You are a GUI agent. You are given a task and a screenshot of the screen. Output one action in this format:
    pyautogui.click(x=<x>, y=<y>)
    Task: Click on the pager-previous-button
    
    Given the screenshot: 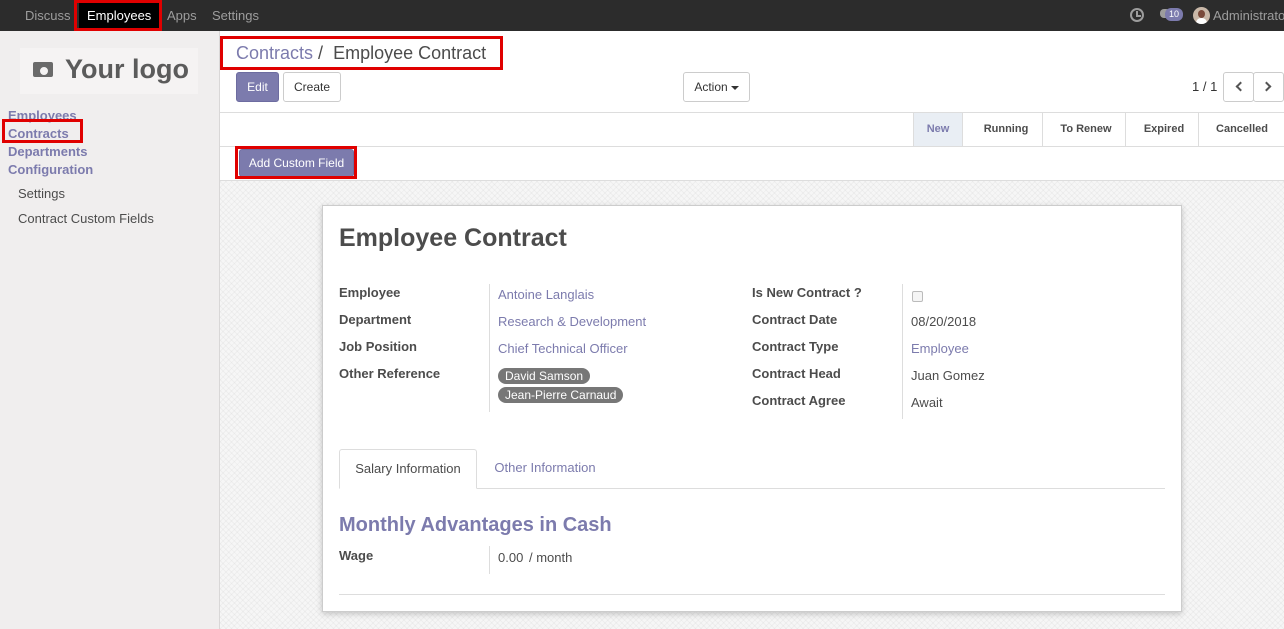 What is the action you would take?
    pyautogui.click(x=1238, y=87)
    